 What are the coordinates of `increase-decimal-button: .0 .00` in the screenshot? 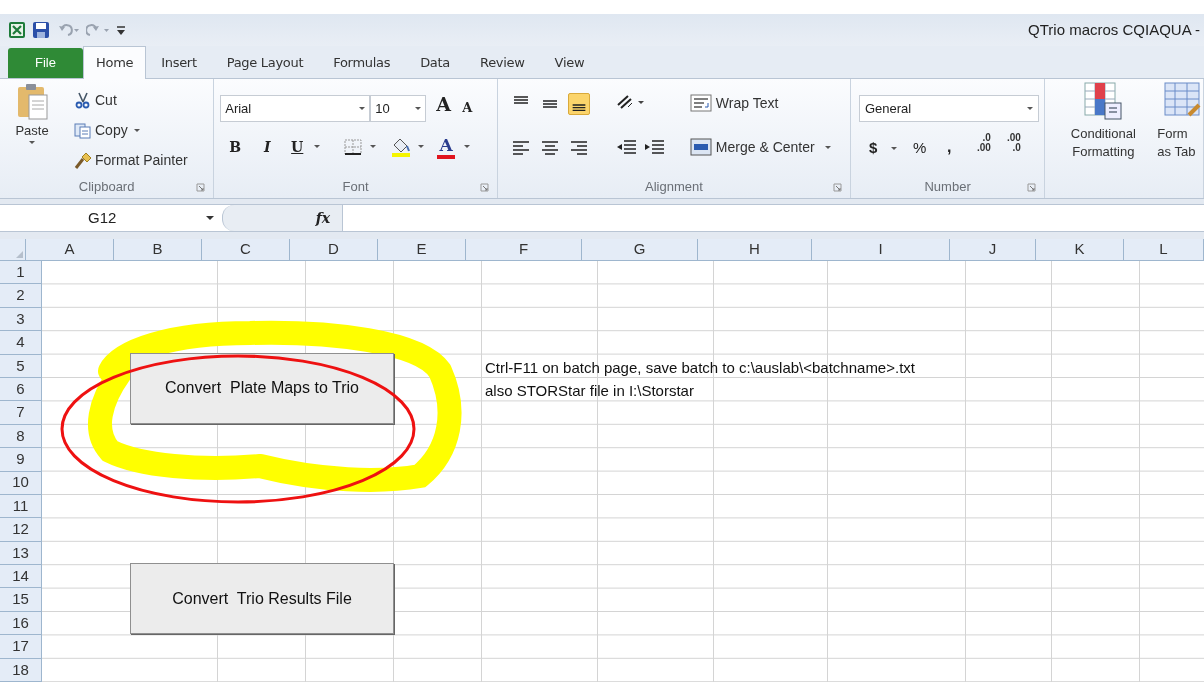 It's located at (983, 143).